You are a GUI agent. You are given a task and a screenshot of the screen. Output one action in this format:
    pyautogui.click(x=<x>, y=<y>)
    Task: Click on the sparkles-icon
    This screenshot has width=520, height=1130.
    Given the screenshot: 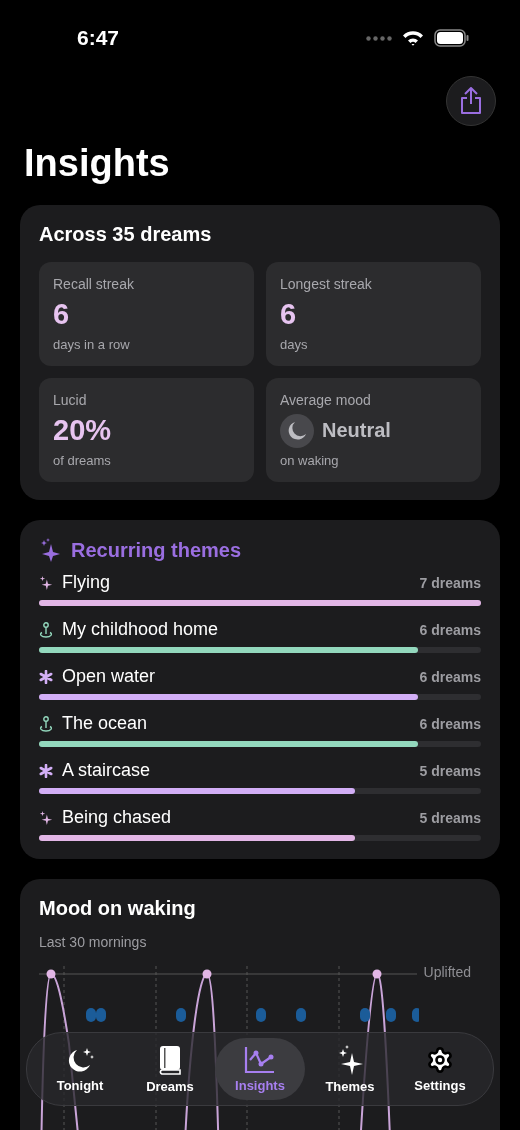 What is the action you would take?
    pyautogui.click(x=50, y=550)
    